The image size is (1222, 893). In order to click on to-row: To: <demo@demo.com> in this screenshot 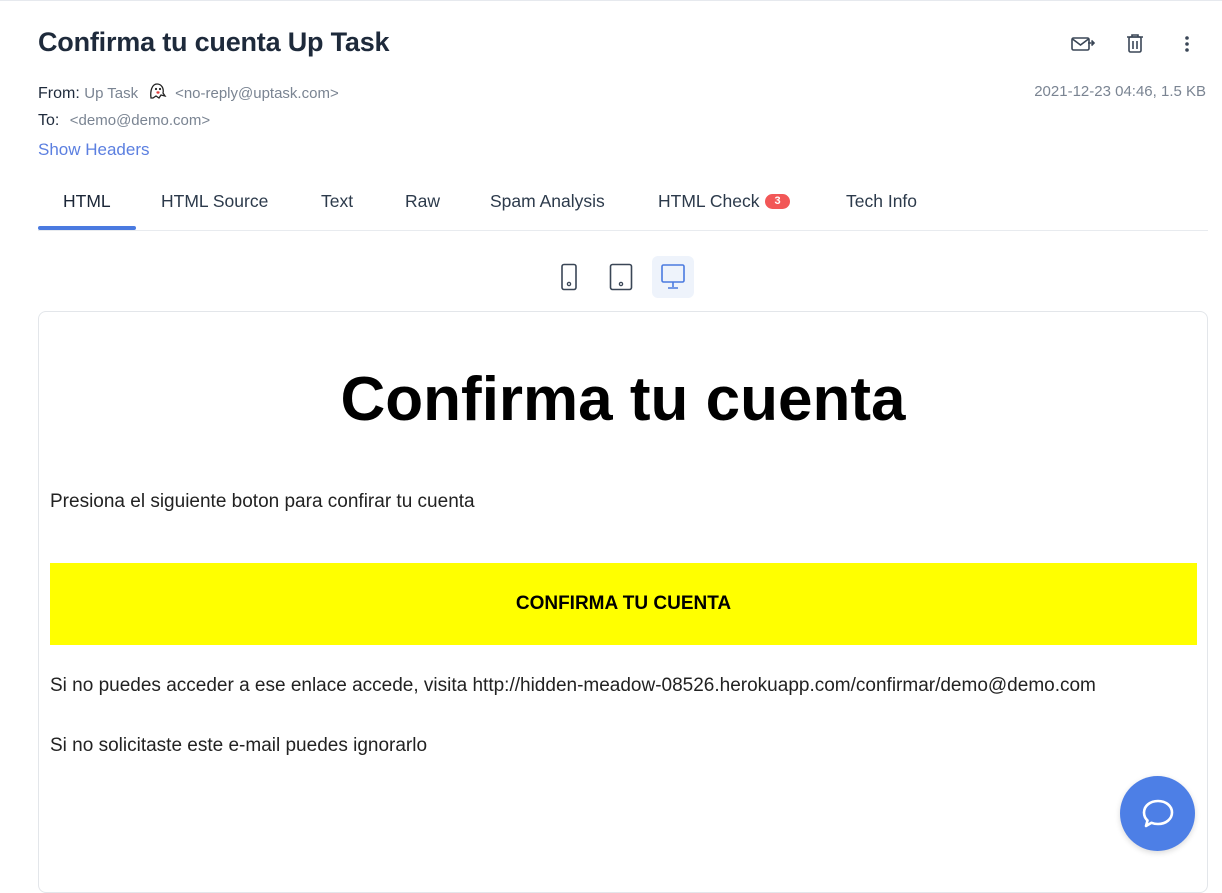, I will do `click(188, 121)`.